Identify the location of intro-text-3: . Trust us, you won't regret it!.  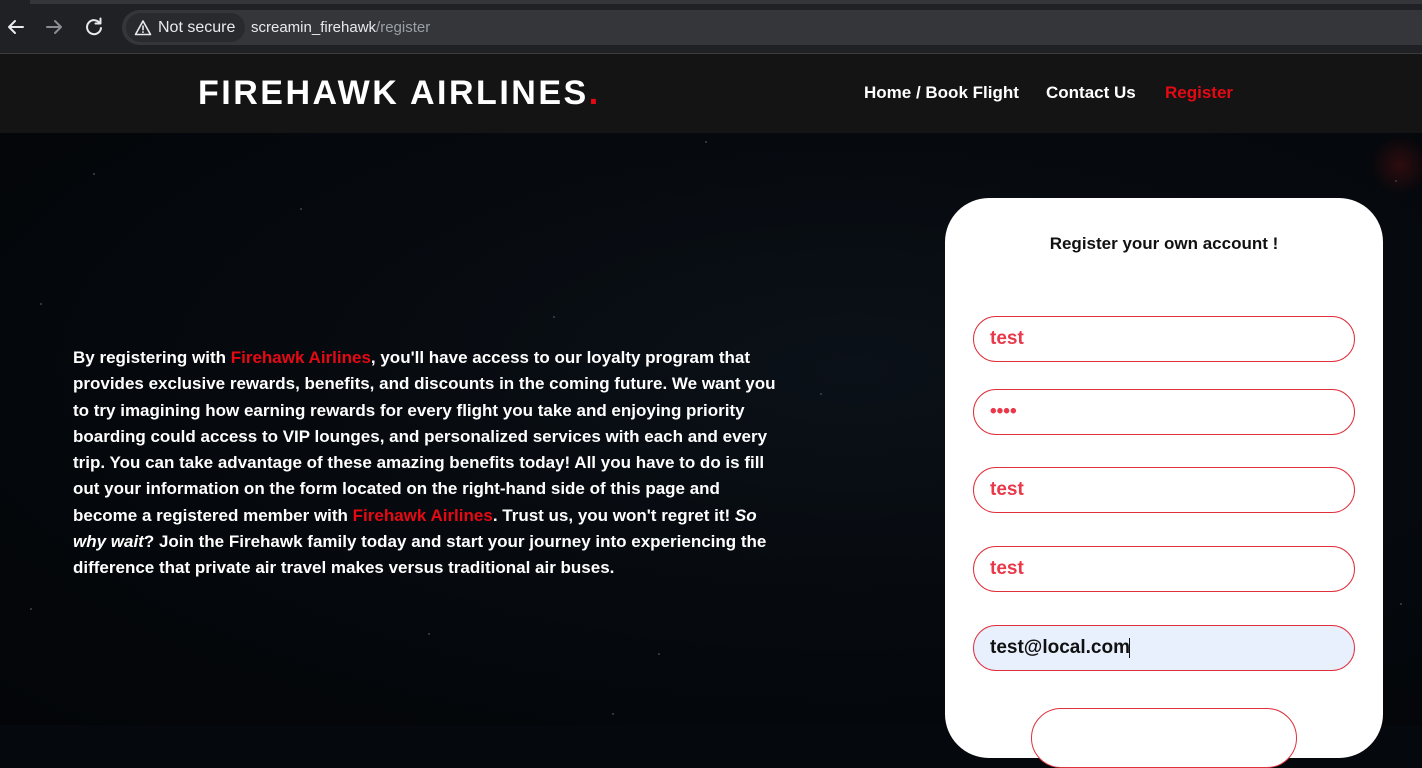
(613, 515).